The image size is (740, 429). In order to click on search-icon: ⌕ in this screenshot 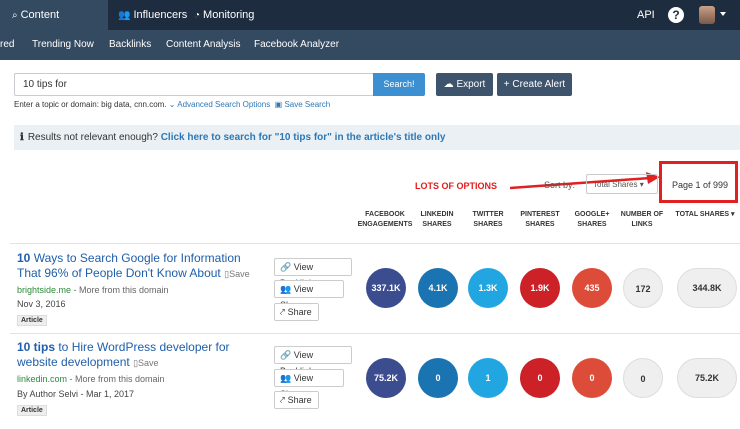, I will do `click(15, 15)`.